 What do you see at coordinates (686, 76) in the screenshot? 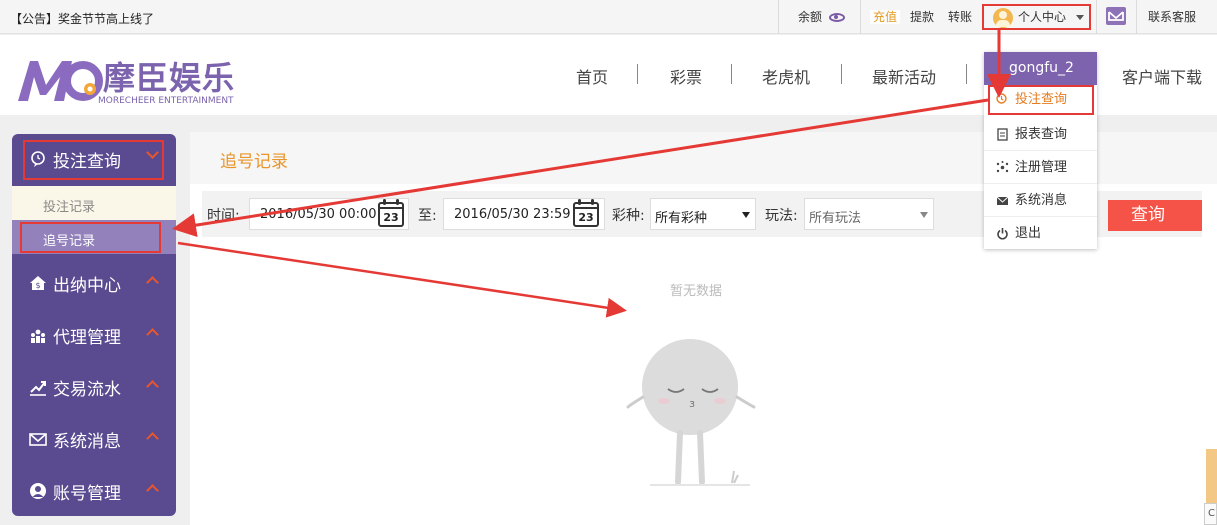
I see `nav-lottery: 彩票` at bounding box center [686, 76].